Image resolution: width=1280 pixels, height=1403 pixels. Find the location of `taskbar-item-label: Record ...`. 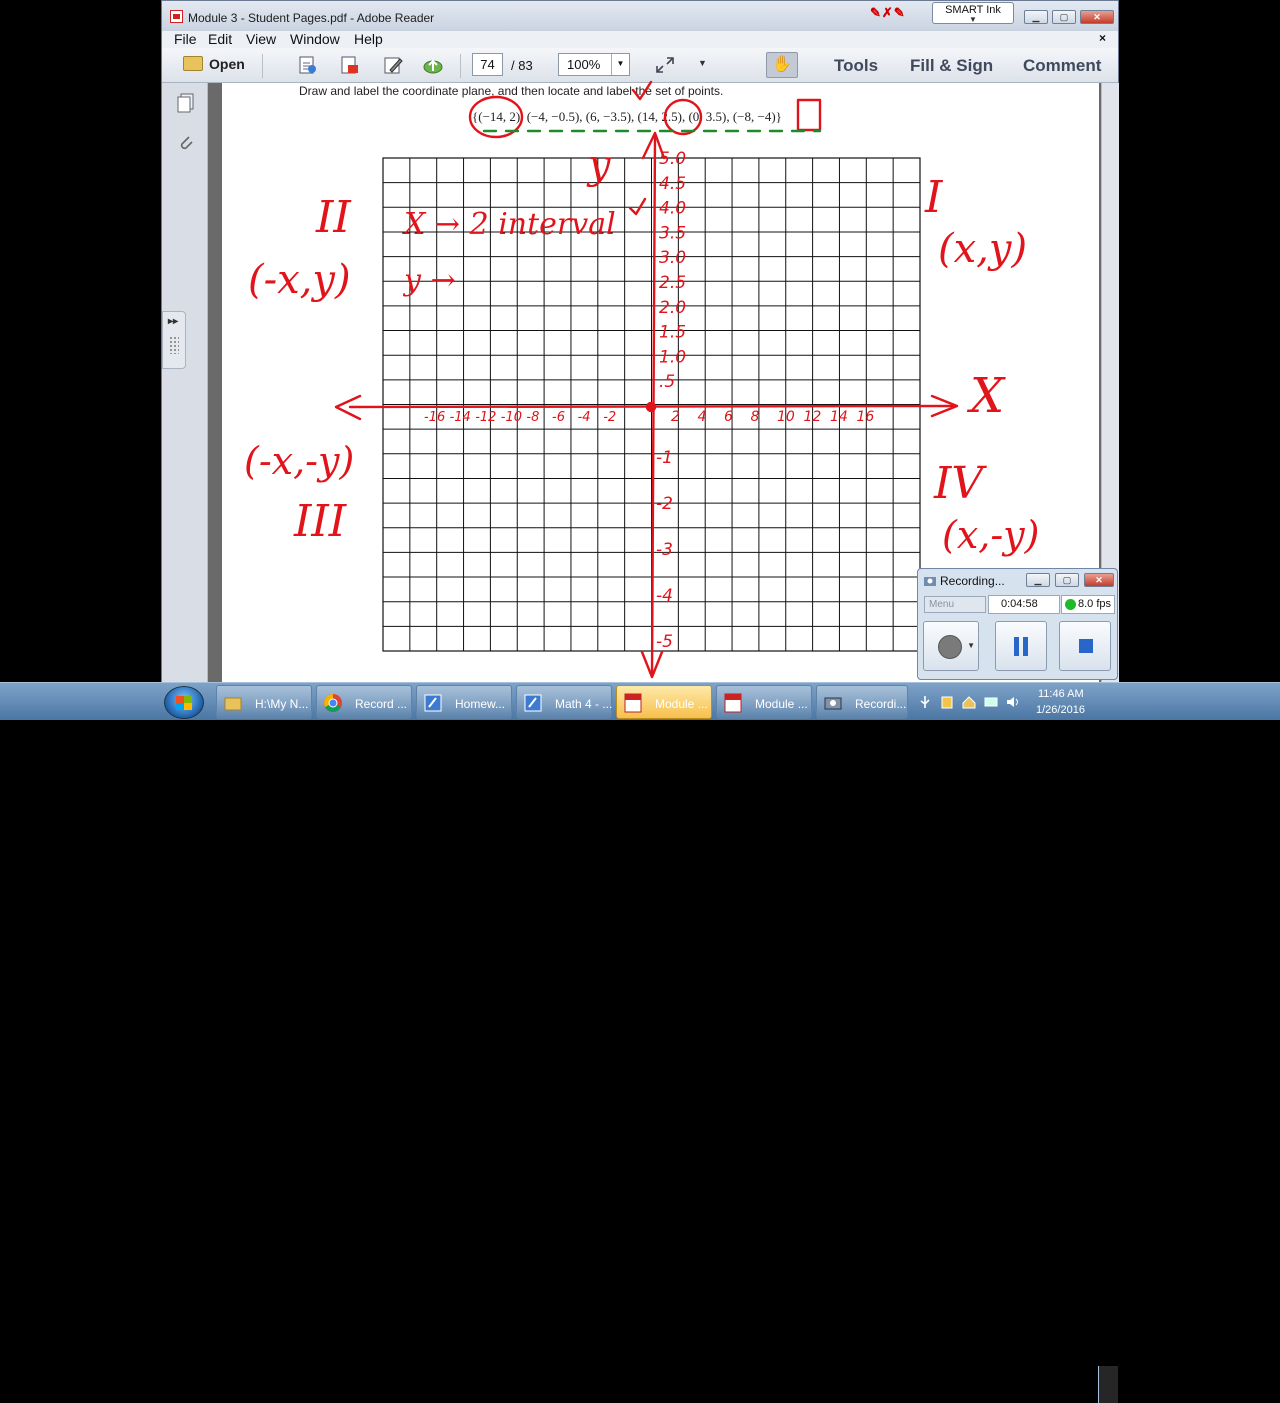

taskbar-item-label: Record ... is located at coordinates (381, 704).